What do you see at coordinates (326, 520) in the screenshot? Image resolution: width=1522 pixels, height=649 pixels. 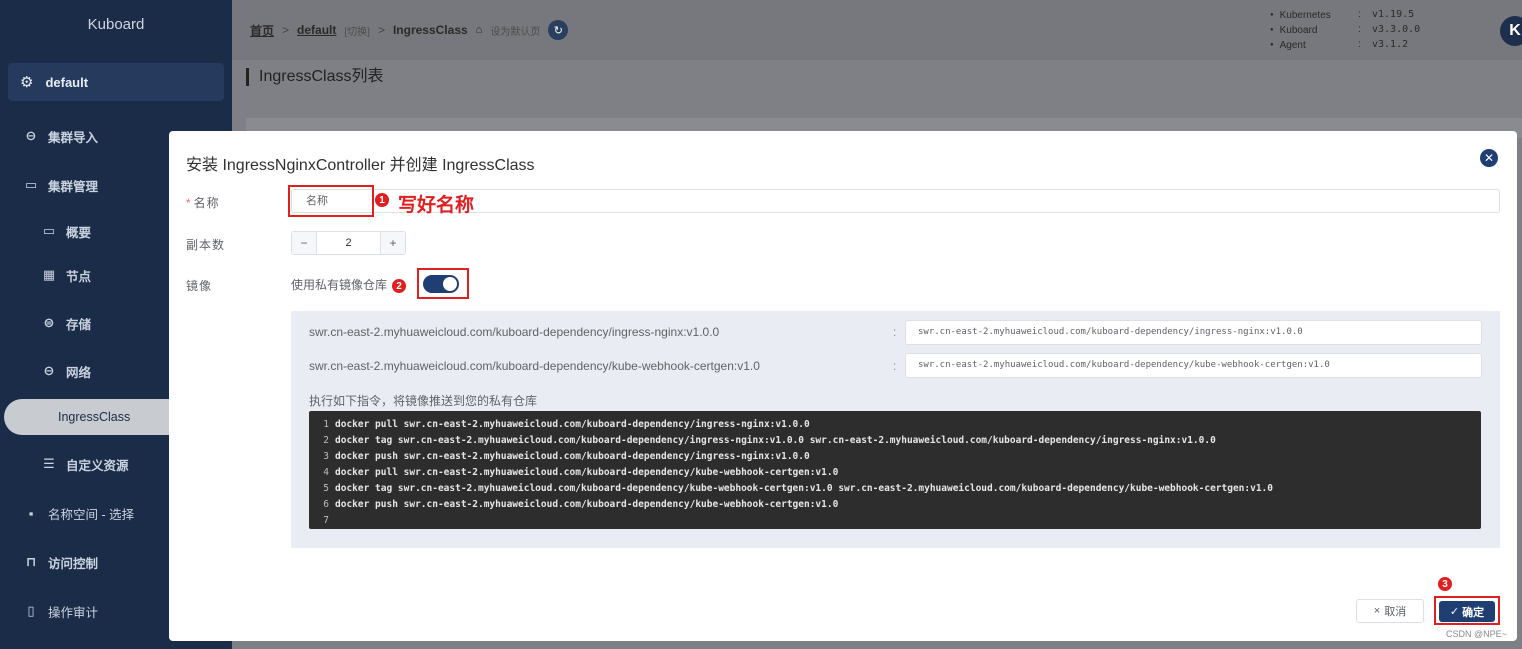 I see `code-line: 7` at bounding box center [326, 520].